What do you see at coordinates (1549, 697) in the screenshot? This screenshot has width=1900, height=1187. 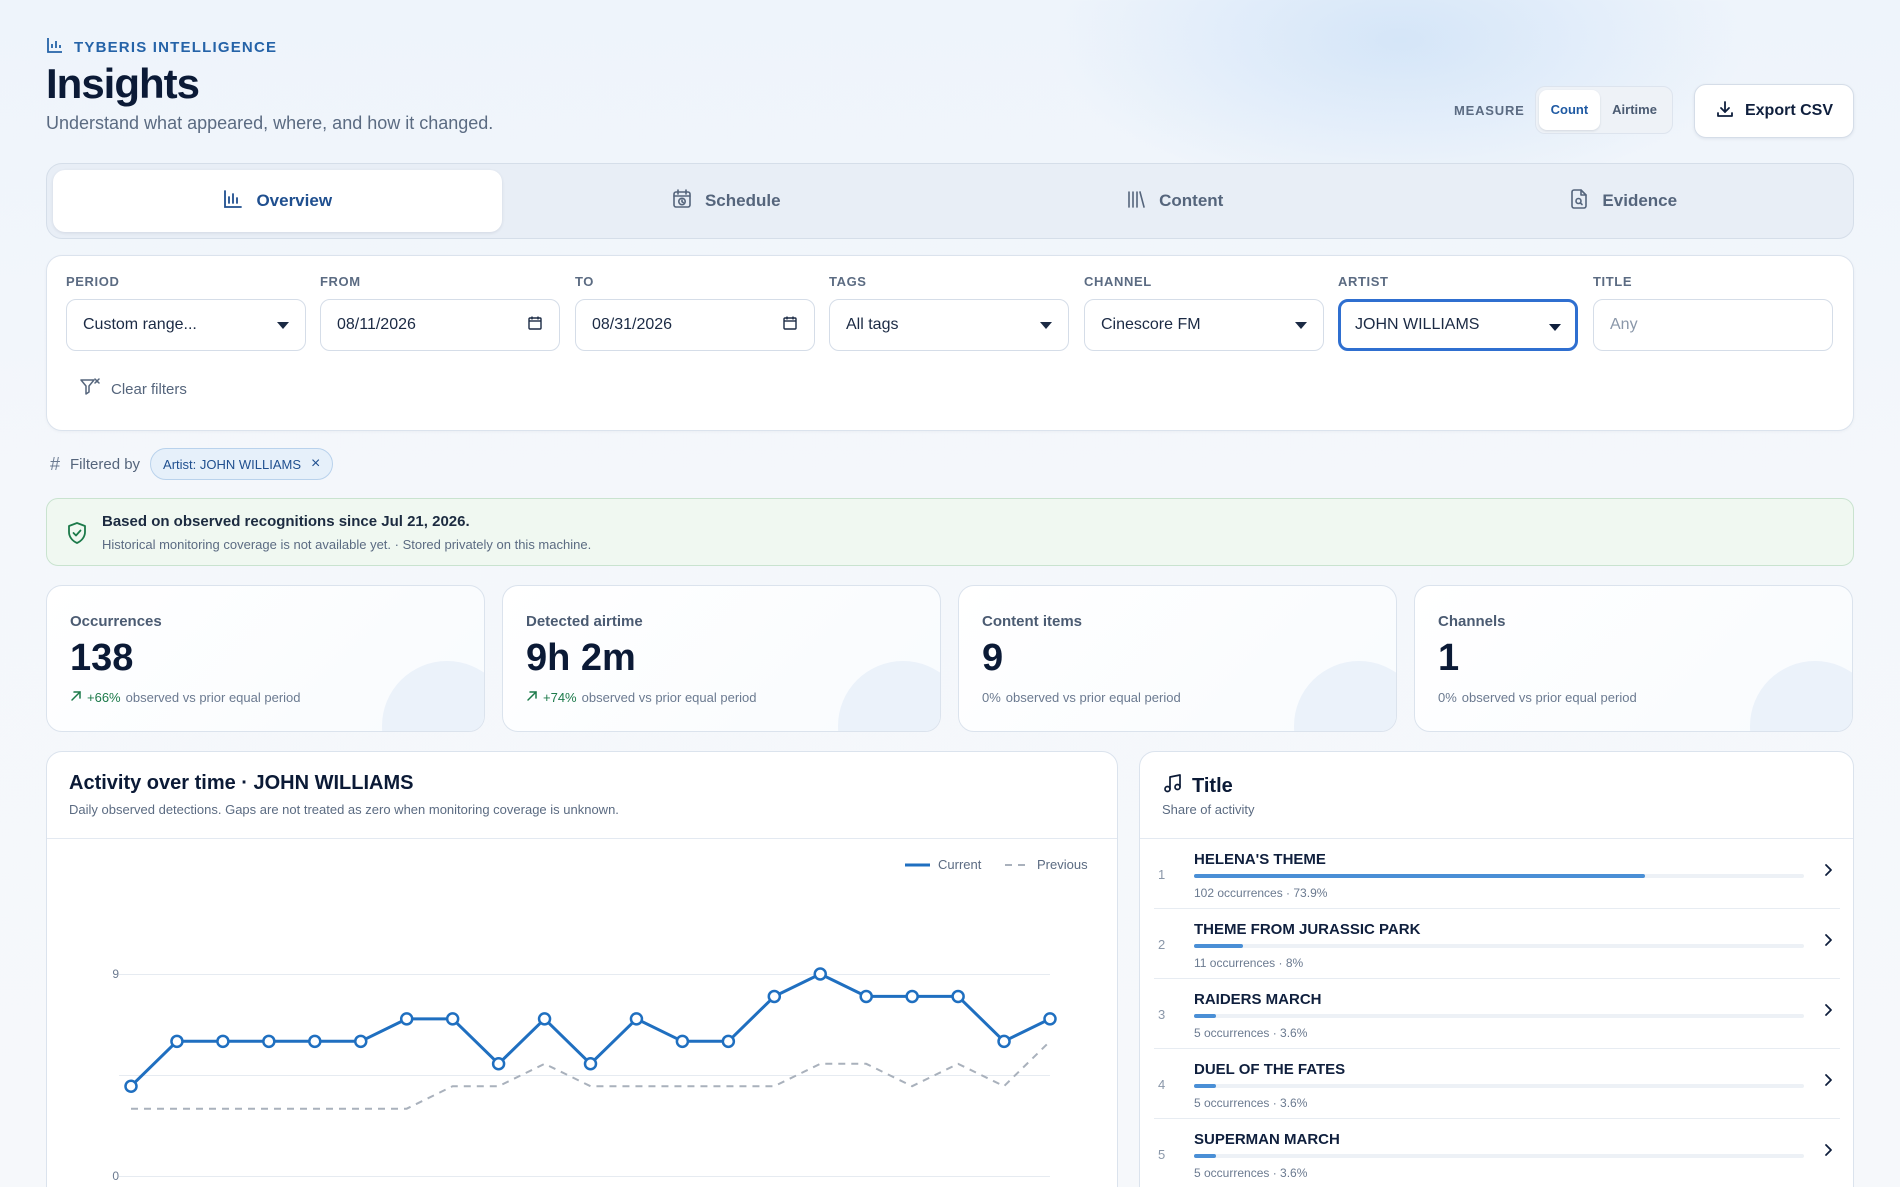 I see `kpi-delta-text: observed vs prior equal period` at bounding box center [1549, 697].